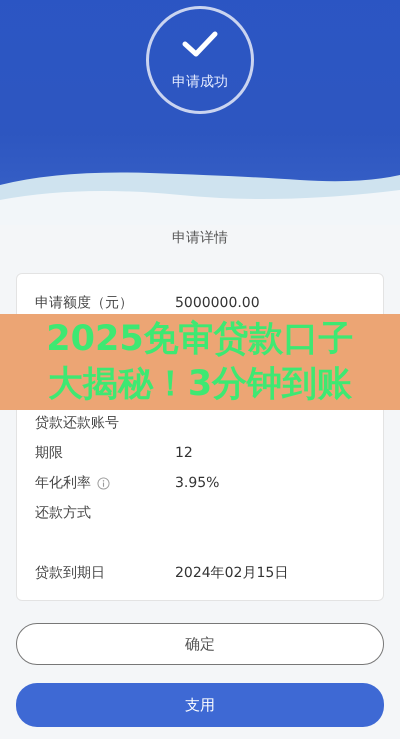 The height and width of the screenshot is (739, 400). I want to click on headline-text: 大揭秘！3分钟到账, so click(200, 384).